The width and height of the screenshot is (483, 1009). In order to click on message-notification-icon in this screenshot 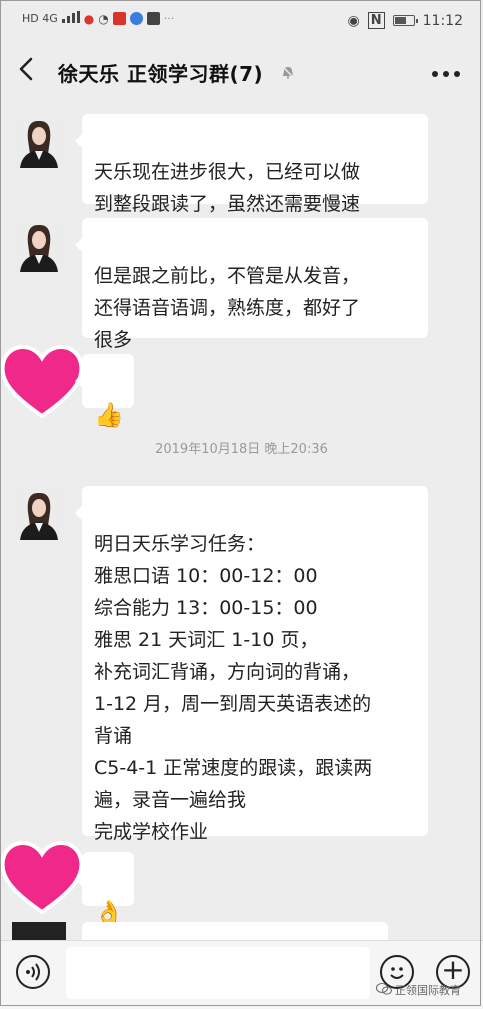, I will do `click(153, 18)`.